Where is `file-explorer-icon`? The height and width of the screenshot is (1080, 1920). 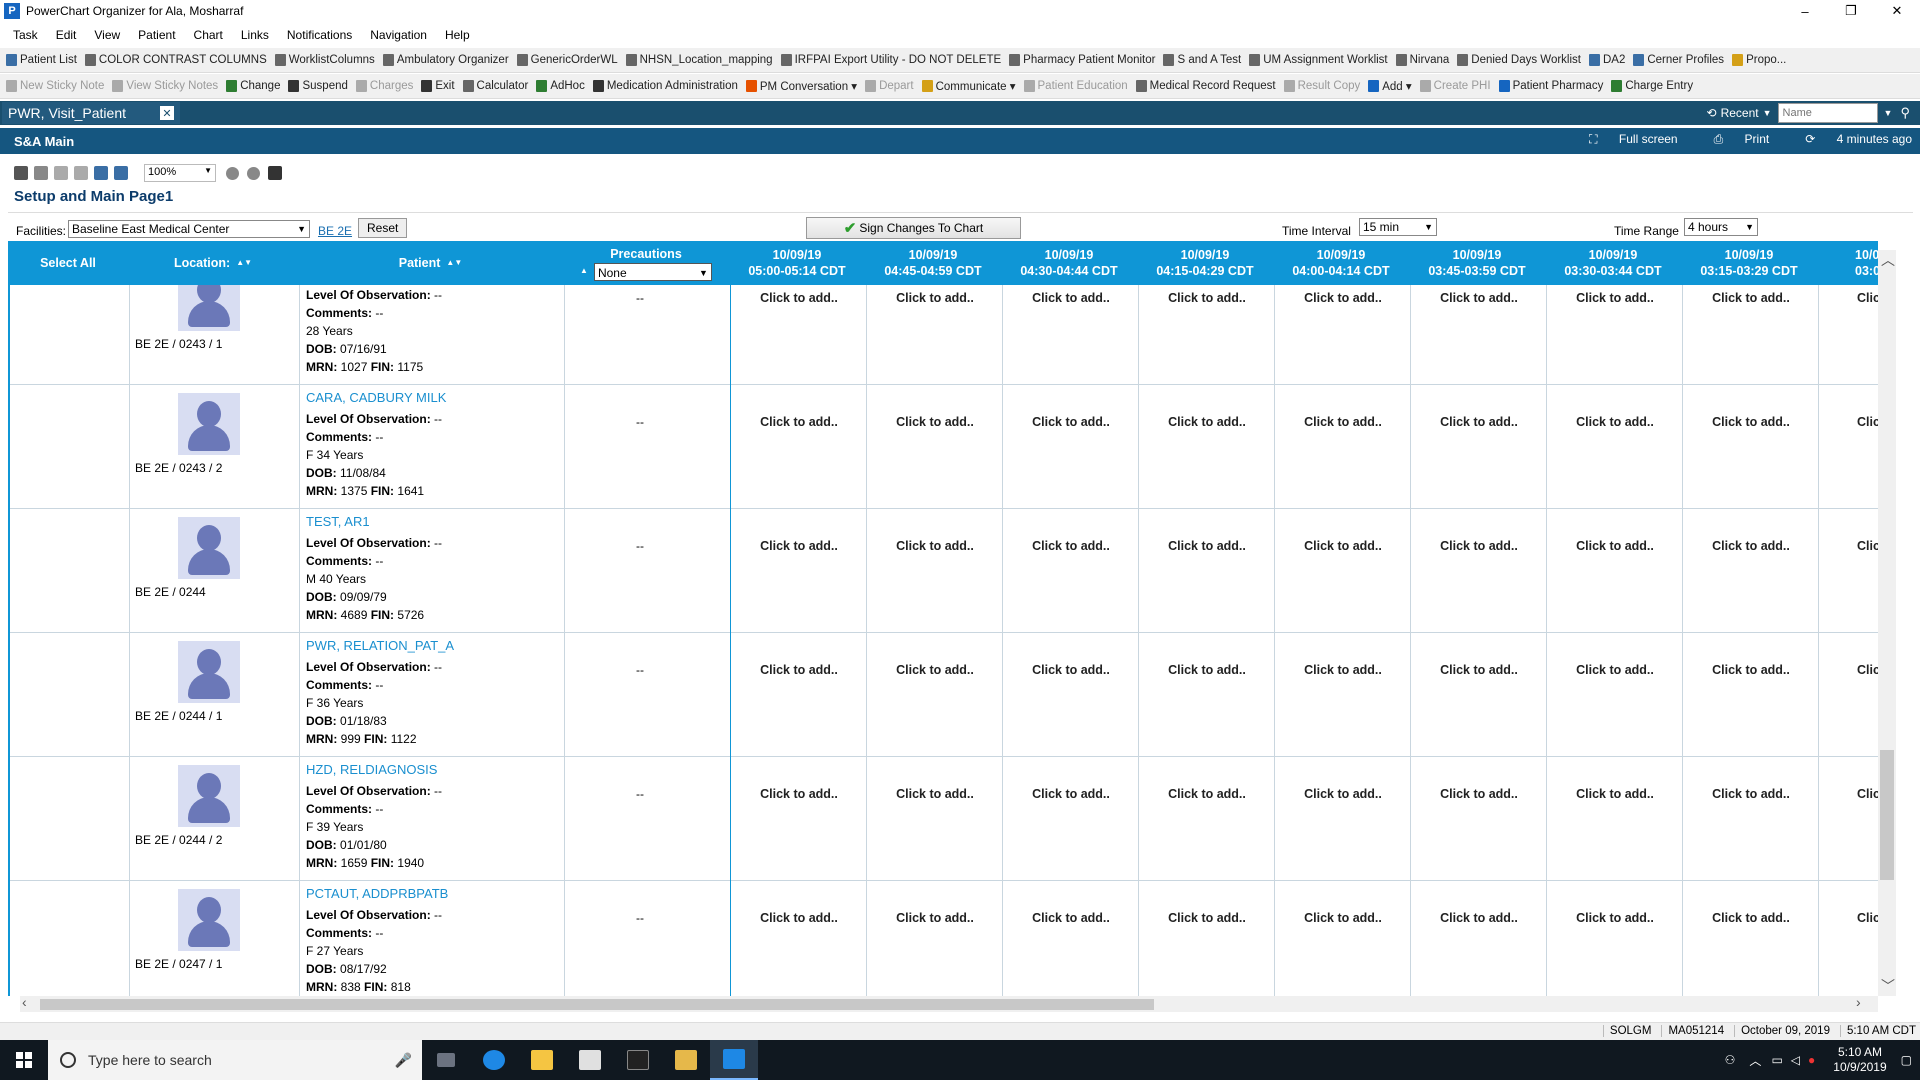 file-explorer-icon is located at coordinates (542, 1060).